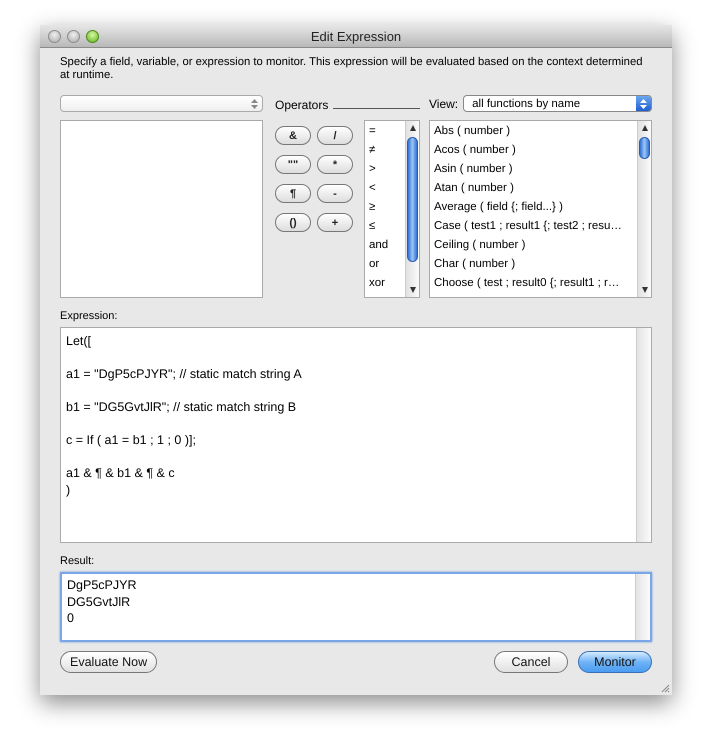  What do you see at coordinates (533, 170) in the screenshot?
I see `function-item: Asin ( number )` at bounding box center [533, 170].